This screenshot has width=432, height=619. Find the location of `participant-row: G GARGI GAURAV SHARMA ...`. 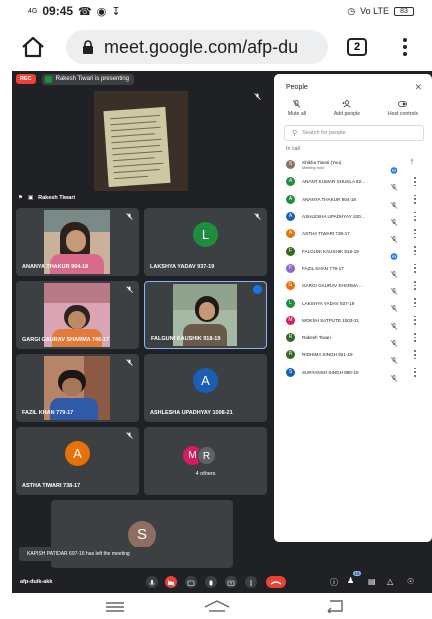

participant-row: G GARGI GAURAV SHARMA ... is located at coordinates (353, 286).